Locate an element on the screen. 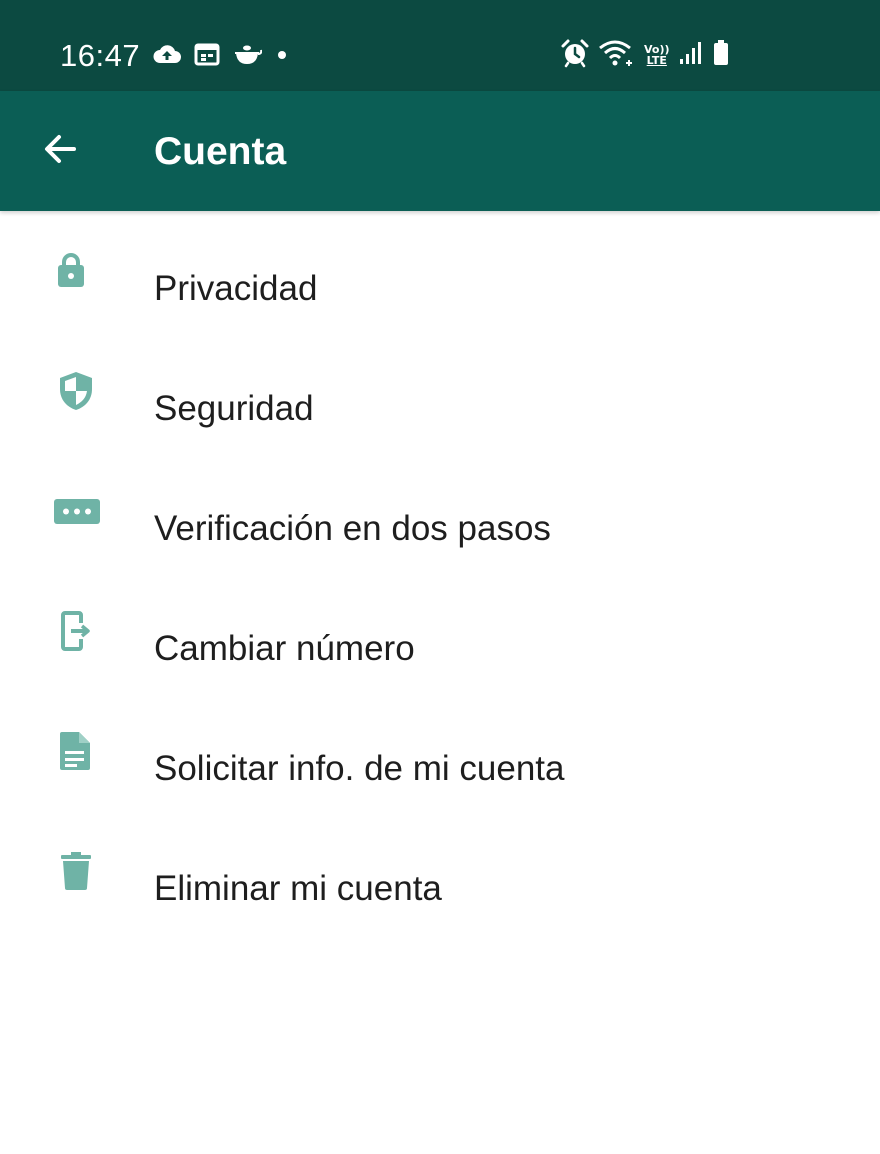 The height and width of the screenshot is (1154, 880). cloud-upload-icon is located at coordinates (167, 56).